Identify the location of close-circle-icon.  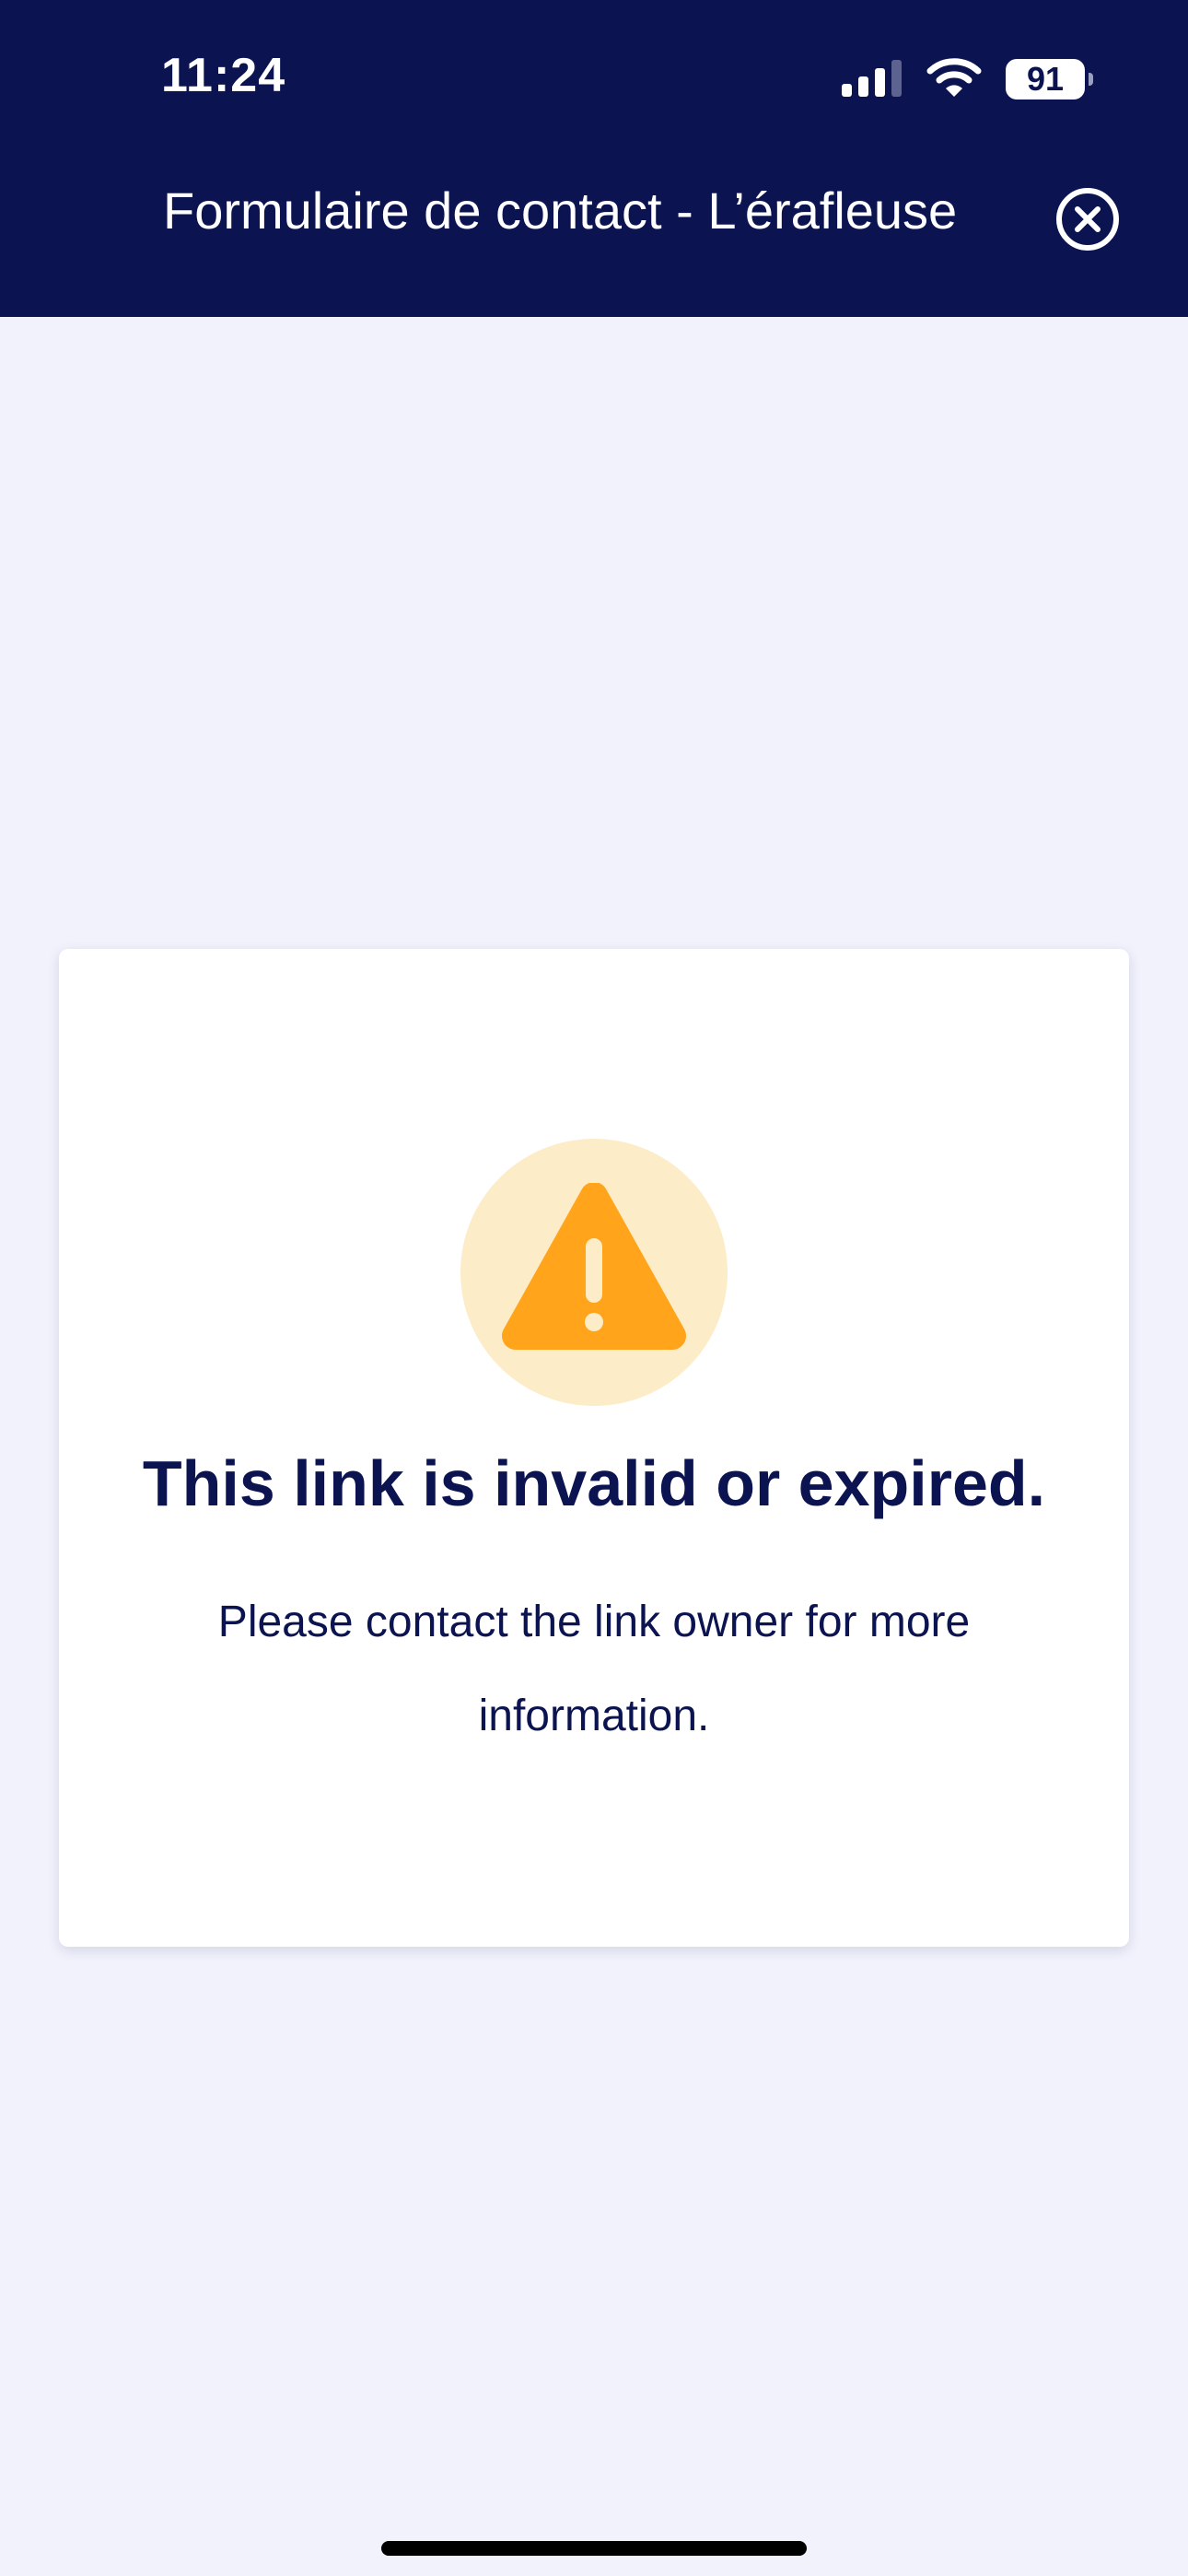
(1087, 219).